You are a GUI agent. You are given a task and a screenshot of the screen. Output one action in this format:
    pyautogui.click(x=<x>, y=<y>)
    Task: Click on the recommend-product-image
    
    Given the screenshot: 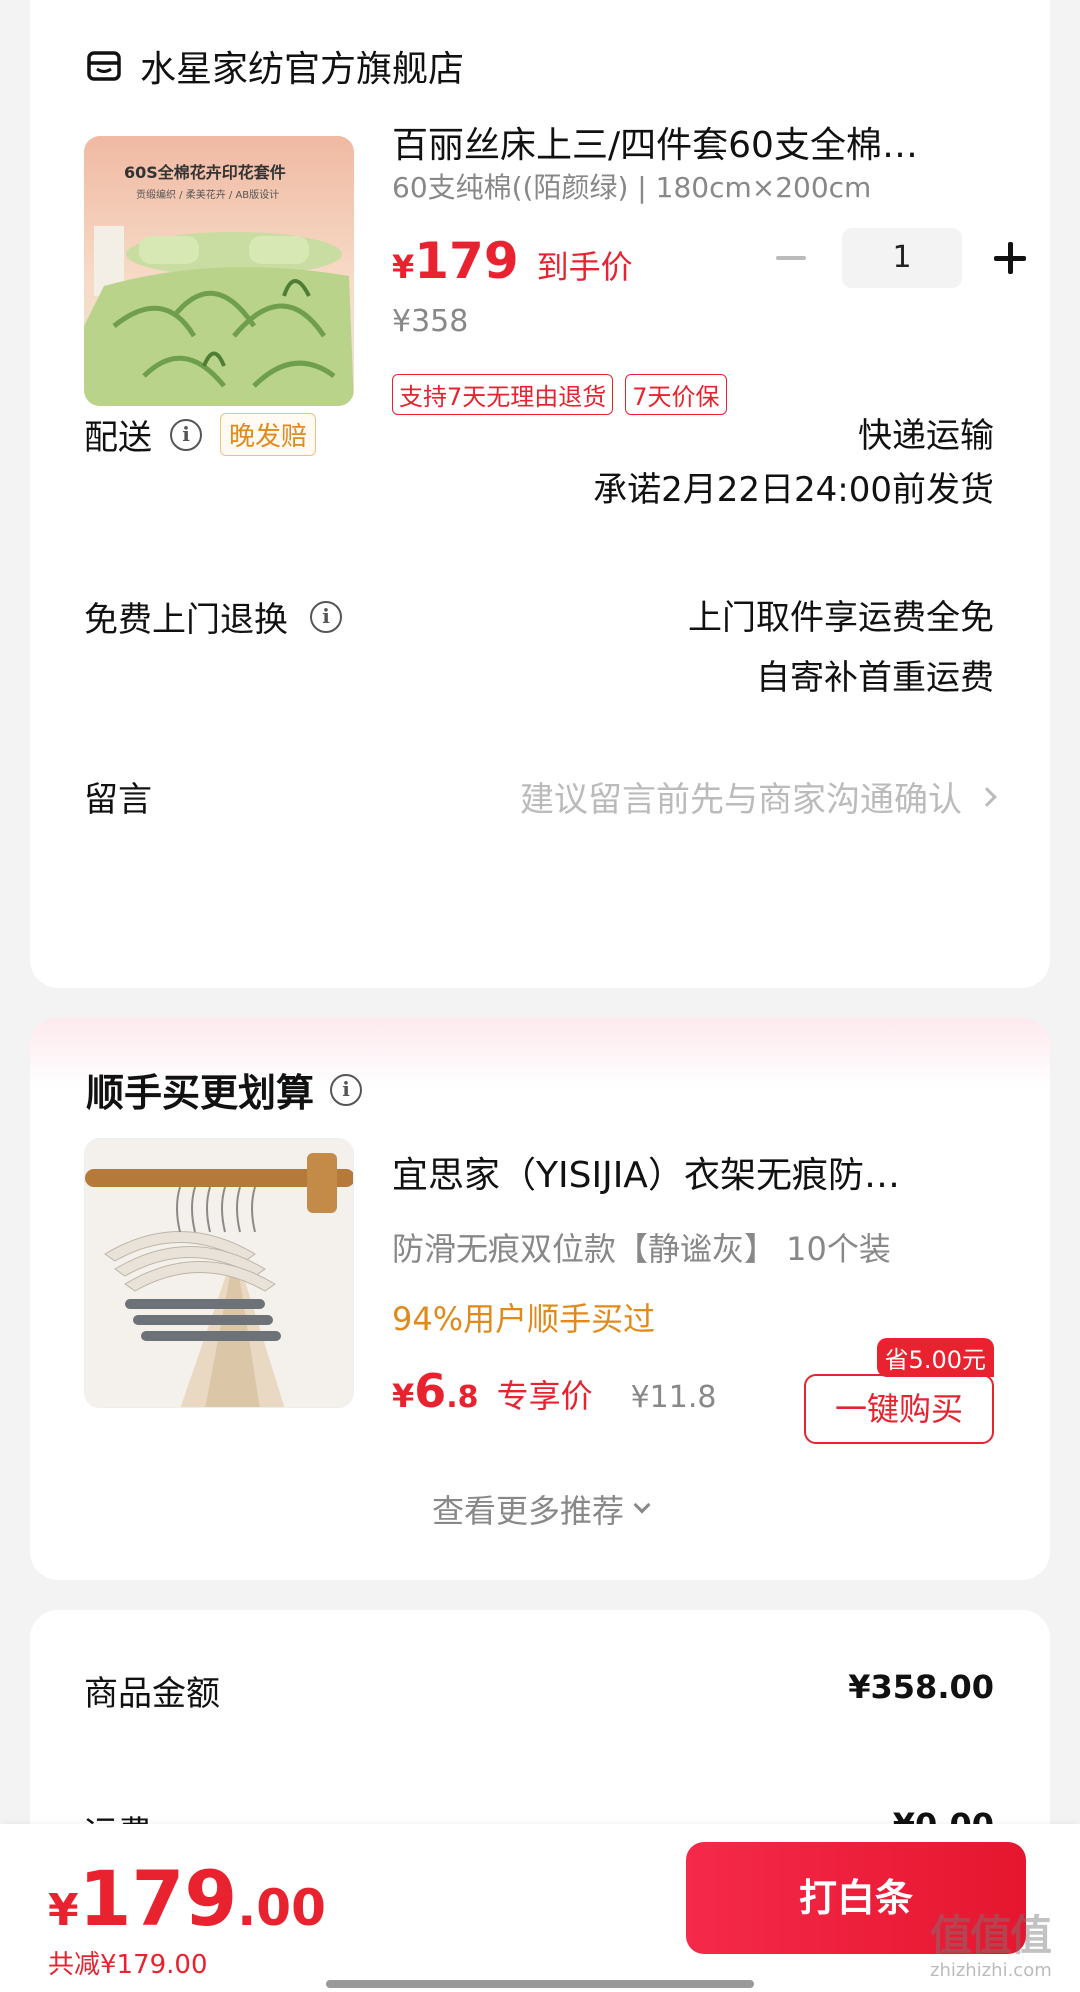 What is the action you would take?
    pyautogui.click(x=219, y=1273)
    